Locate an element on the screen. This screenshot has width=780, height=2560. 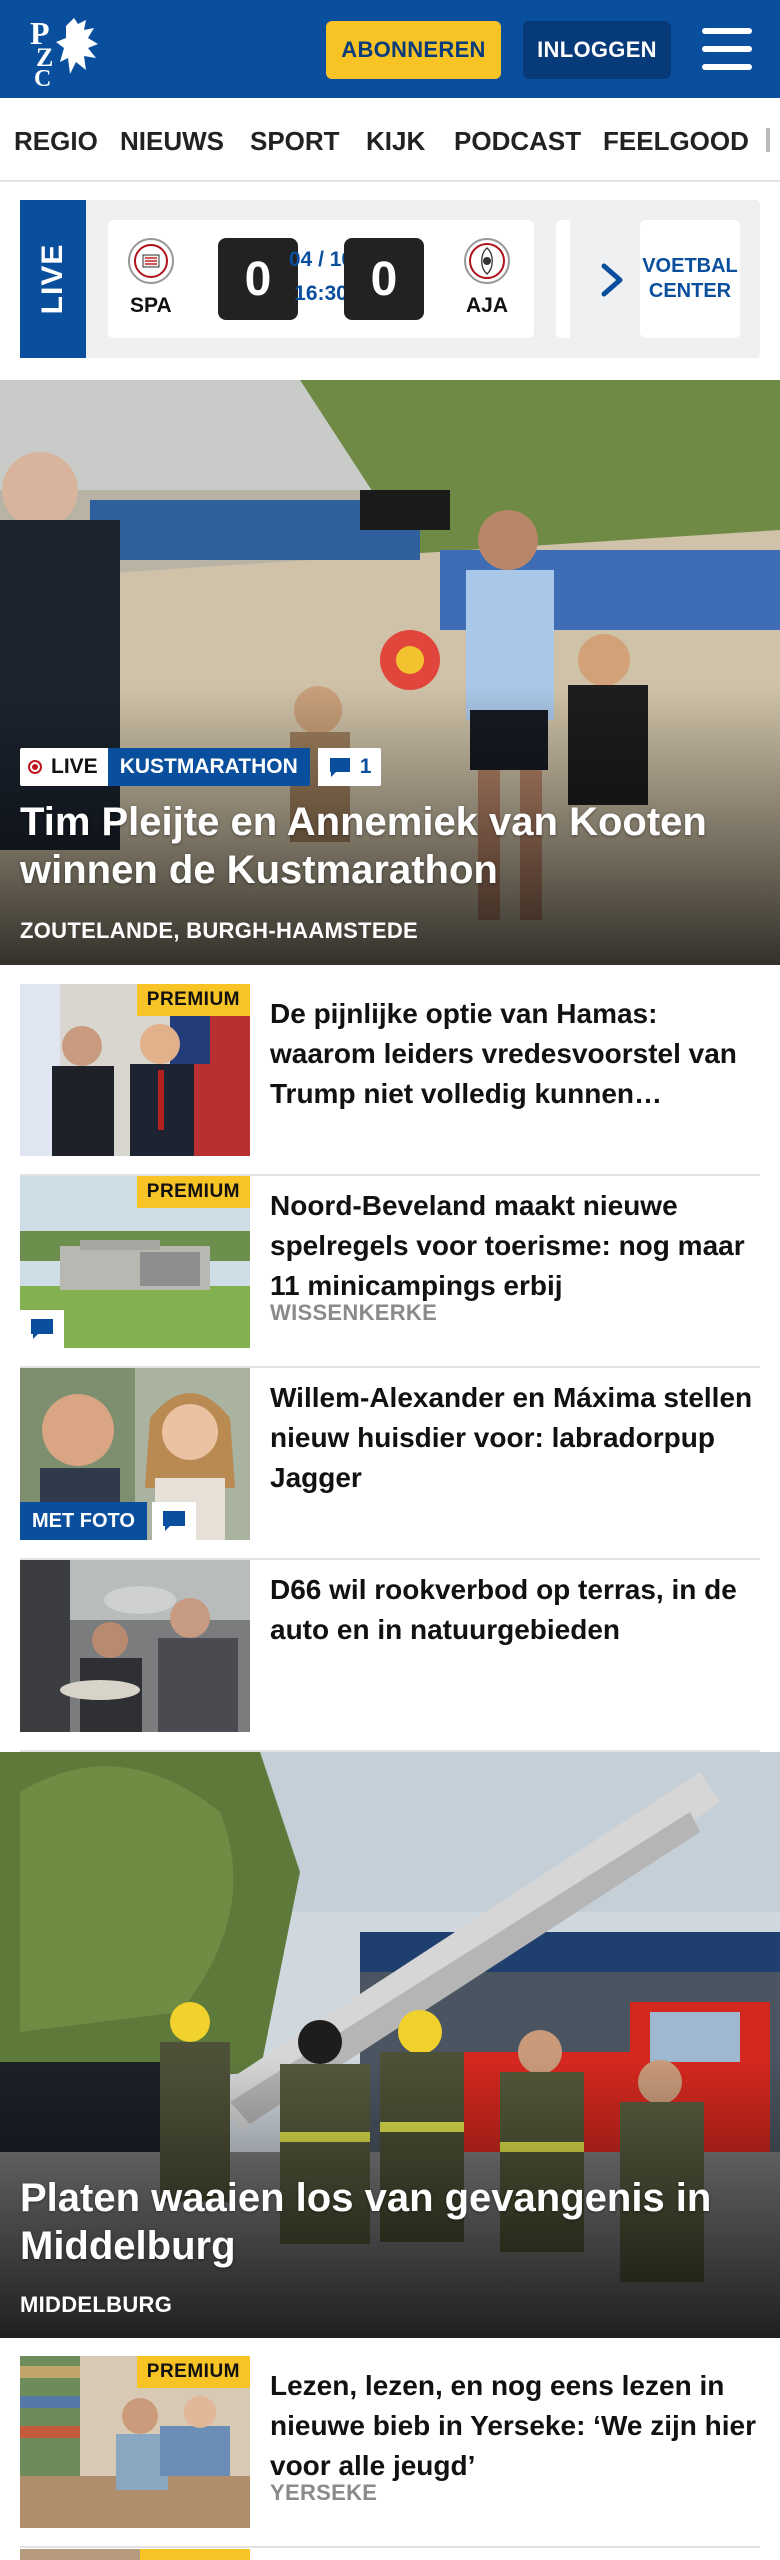
away-team-name: AJA is located at coordinates (487, 305).